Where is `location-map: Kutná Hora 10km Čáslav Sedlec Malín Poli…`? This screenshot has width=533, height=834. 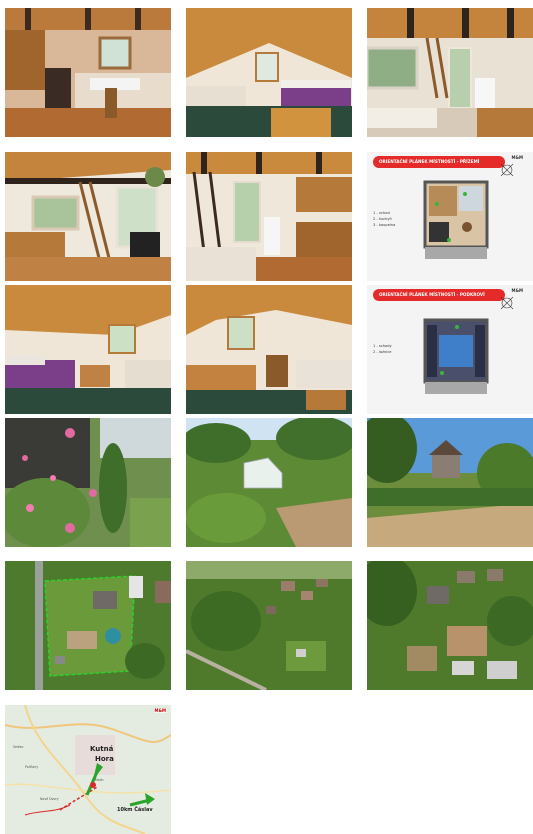
location-map: Kutná Hora 10km Čáslav Sedlec Malín Poli… is located at coordinates (88, 769).